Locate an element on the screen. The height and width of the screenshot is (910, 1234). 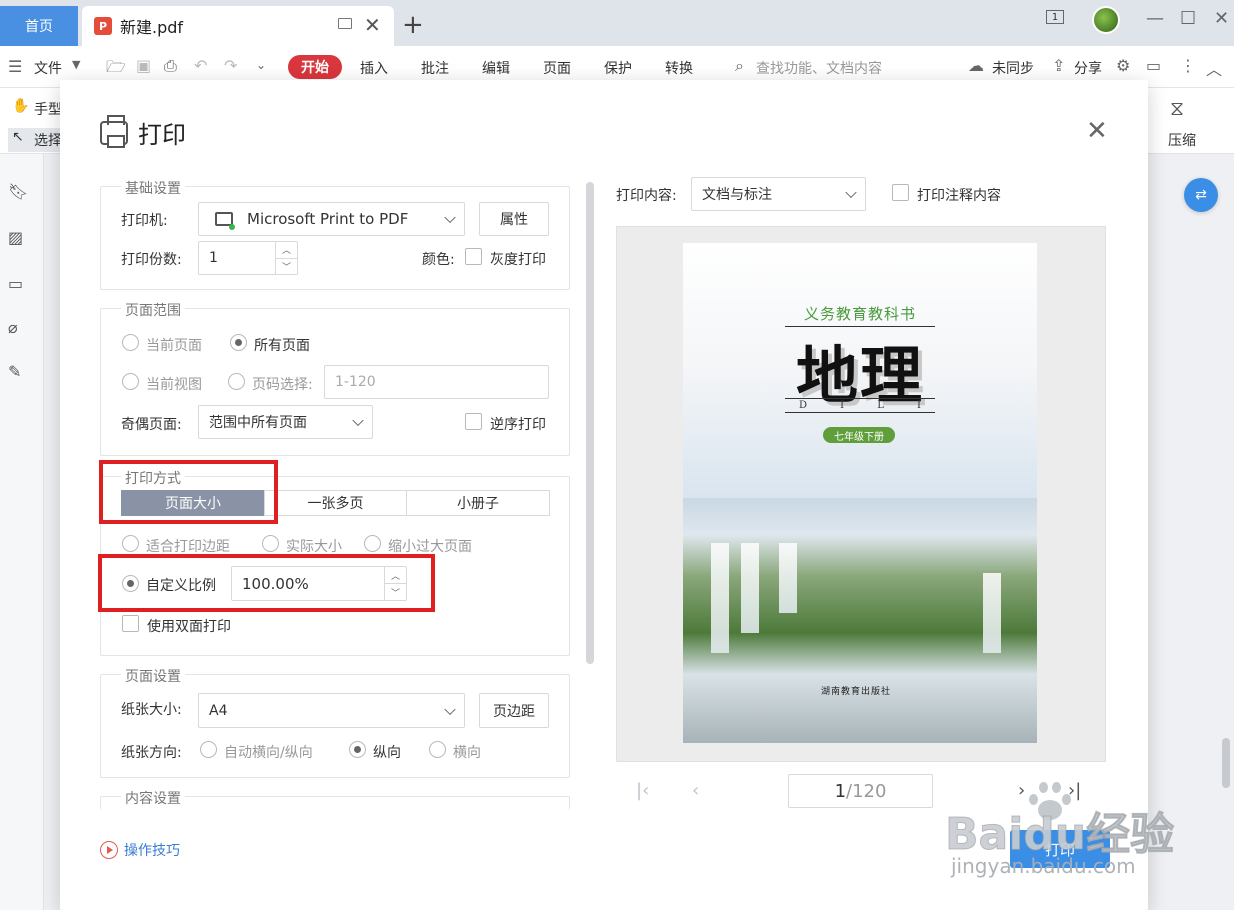
duplex-label: 使用双面打印 is located at coordinates (189, 626).